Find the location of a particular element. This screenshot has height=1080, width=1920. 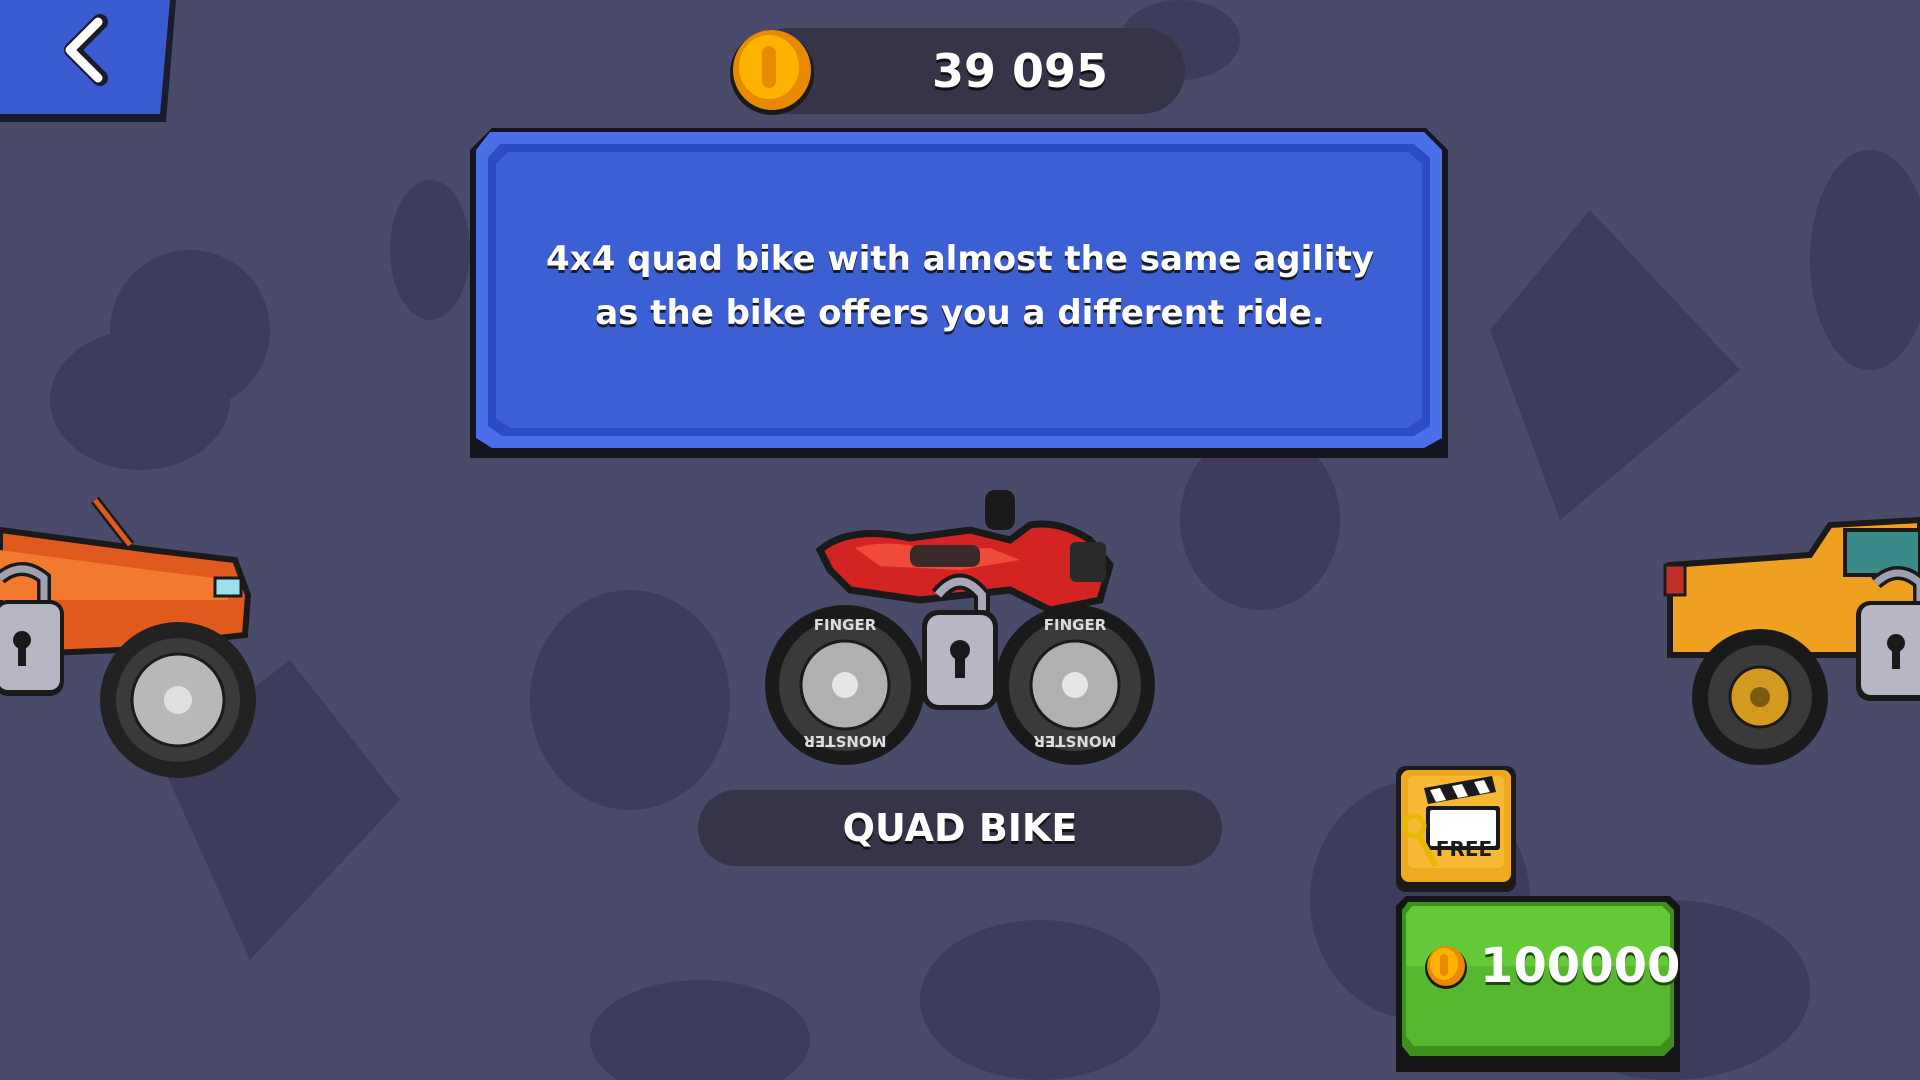

chevron-left-icon is located at coordinates (88, 61).